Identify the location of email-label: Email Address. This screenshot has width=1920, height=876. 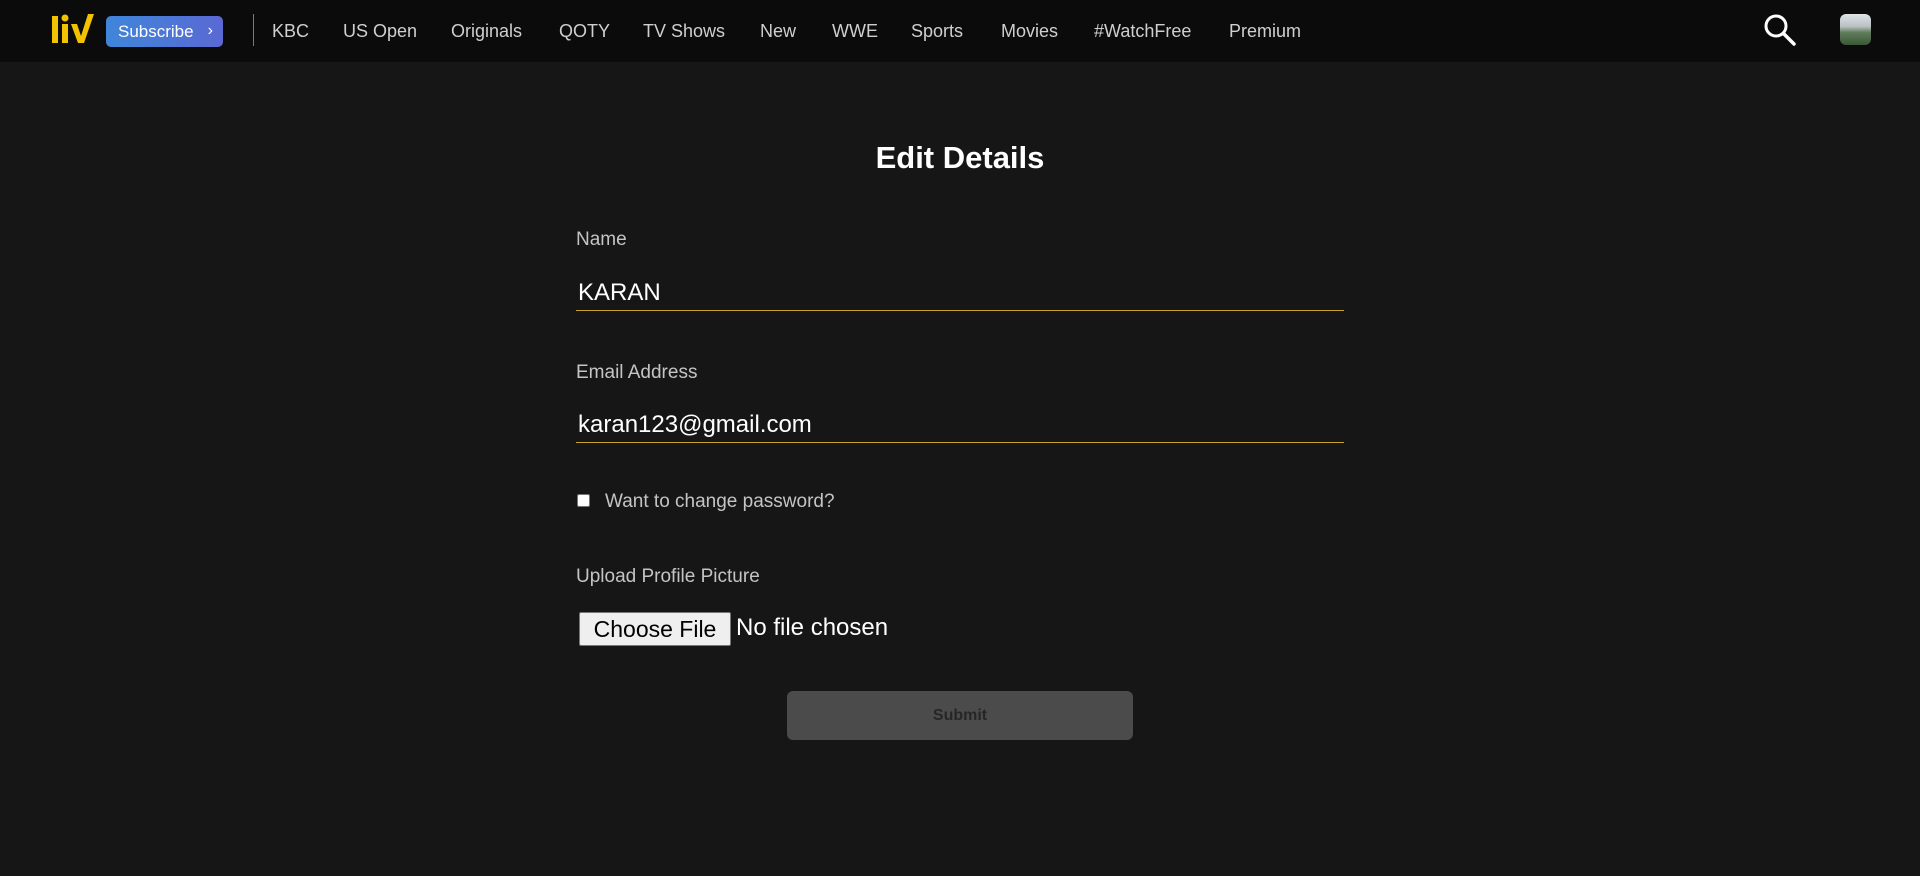
(637, 372).